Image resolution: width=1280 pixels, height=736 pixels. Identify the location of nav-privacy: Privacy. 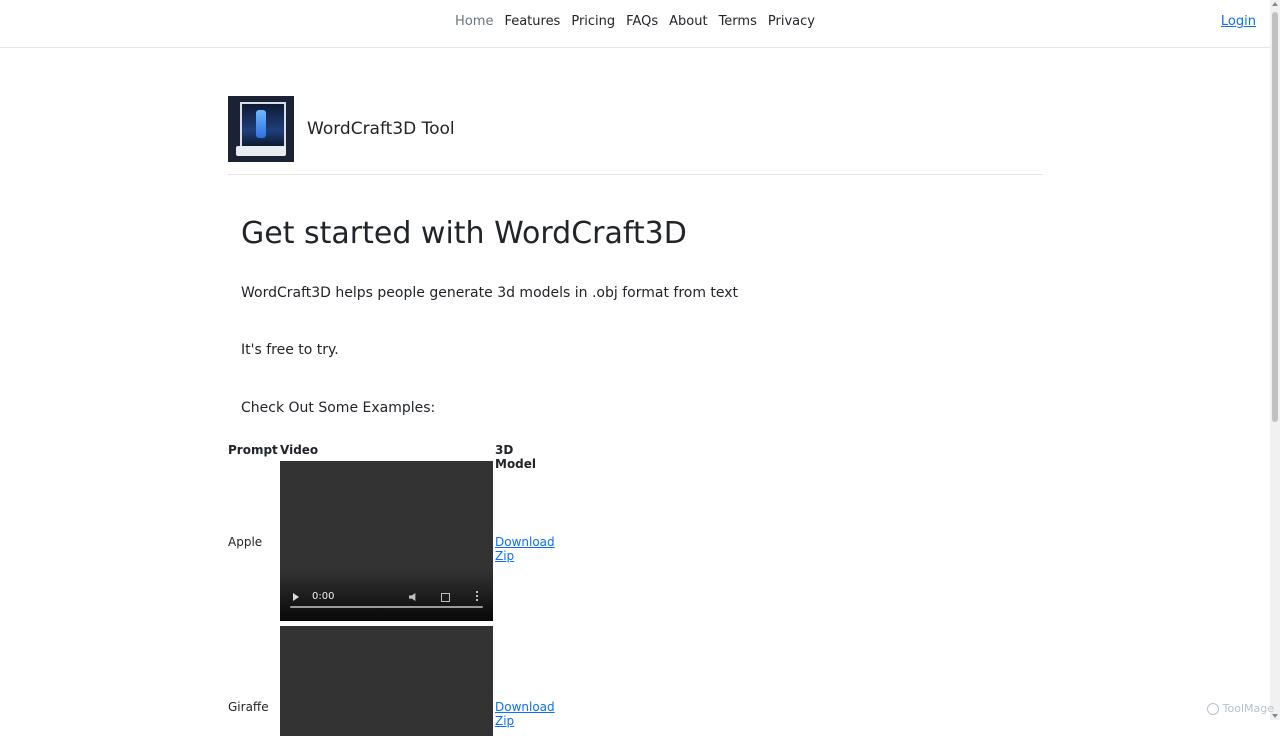
(791, 21).